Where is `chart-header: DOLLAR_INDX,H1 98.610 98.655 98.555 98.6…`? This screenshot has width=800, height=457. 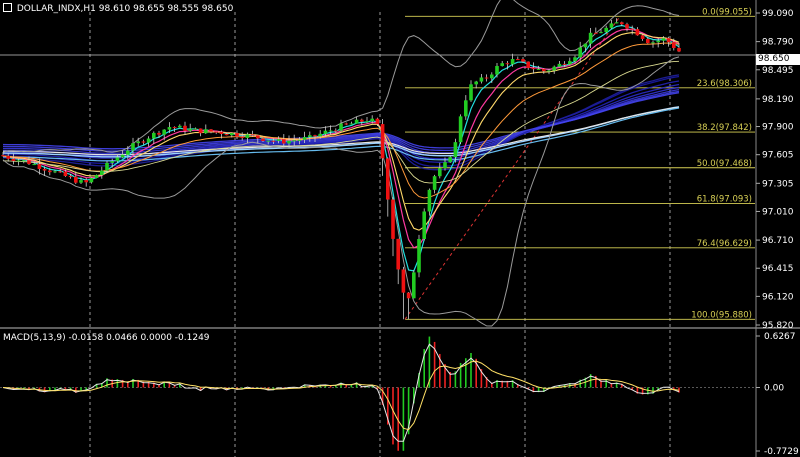 chart-header: DOLLAR_INDX,H1 98.610 98.655 98.555 98.6… is located at coordinates (118, 8).